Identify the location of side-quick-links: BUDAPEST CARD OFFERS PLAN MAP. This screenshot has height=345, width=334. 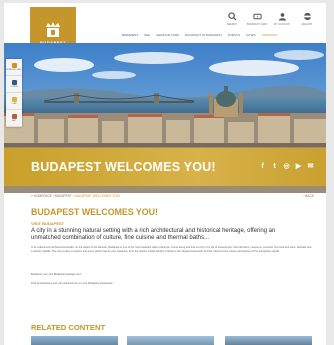
(14, 93).